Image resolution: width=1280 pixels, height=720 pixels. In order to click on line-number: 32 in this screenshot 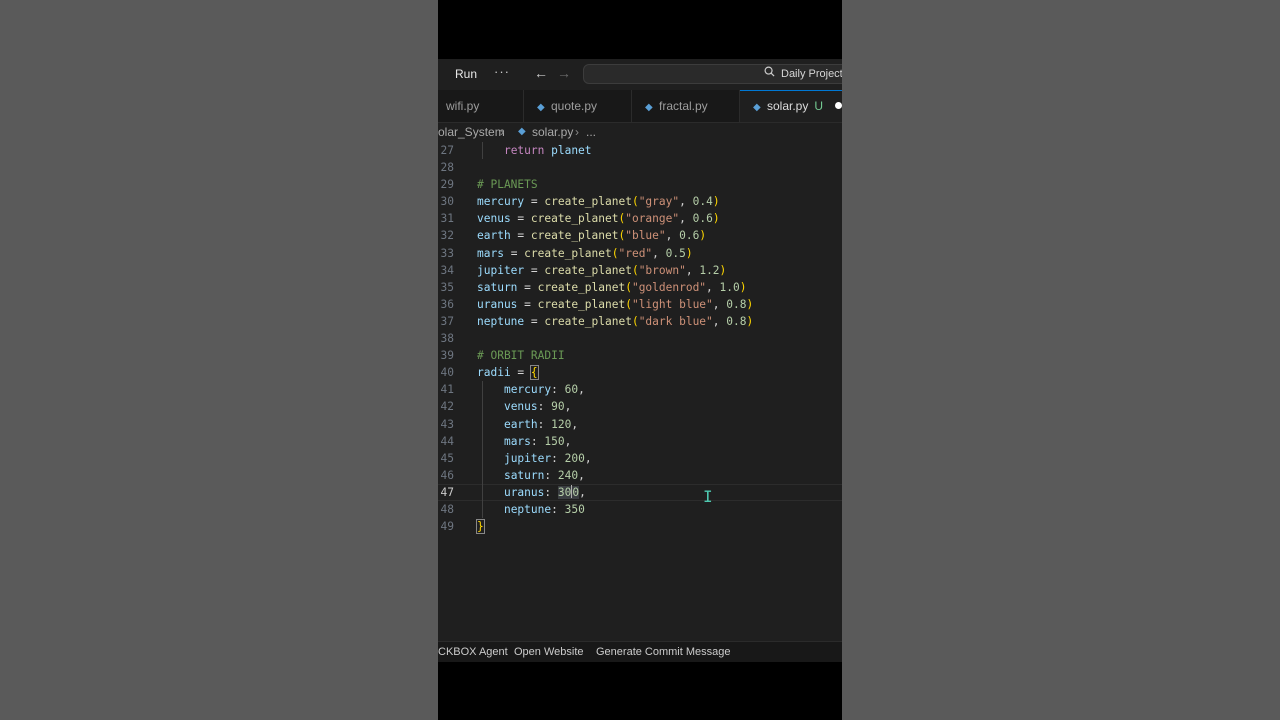, I will do `click(447, 236)`.